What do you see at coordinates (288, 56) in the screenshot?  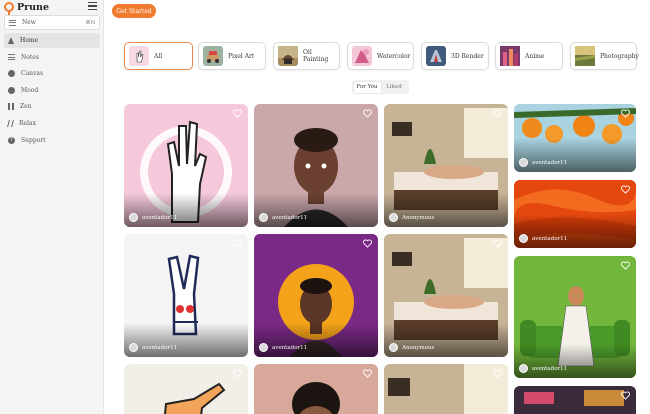 I see `oil-painting-thumbnail-icon` at bounding box center [288, 56].